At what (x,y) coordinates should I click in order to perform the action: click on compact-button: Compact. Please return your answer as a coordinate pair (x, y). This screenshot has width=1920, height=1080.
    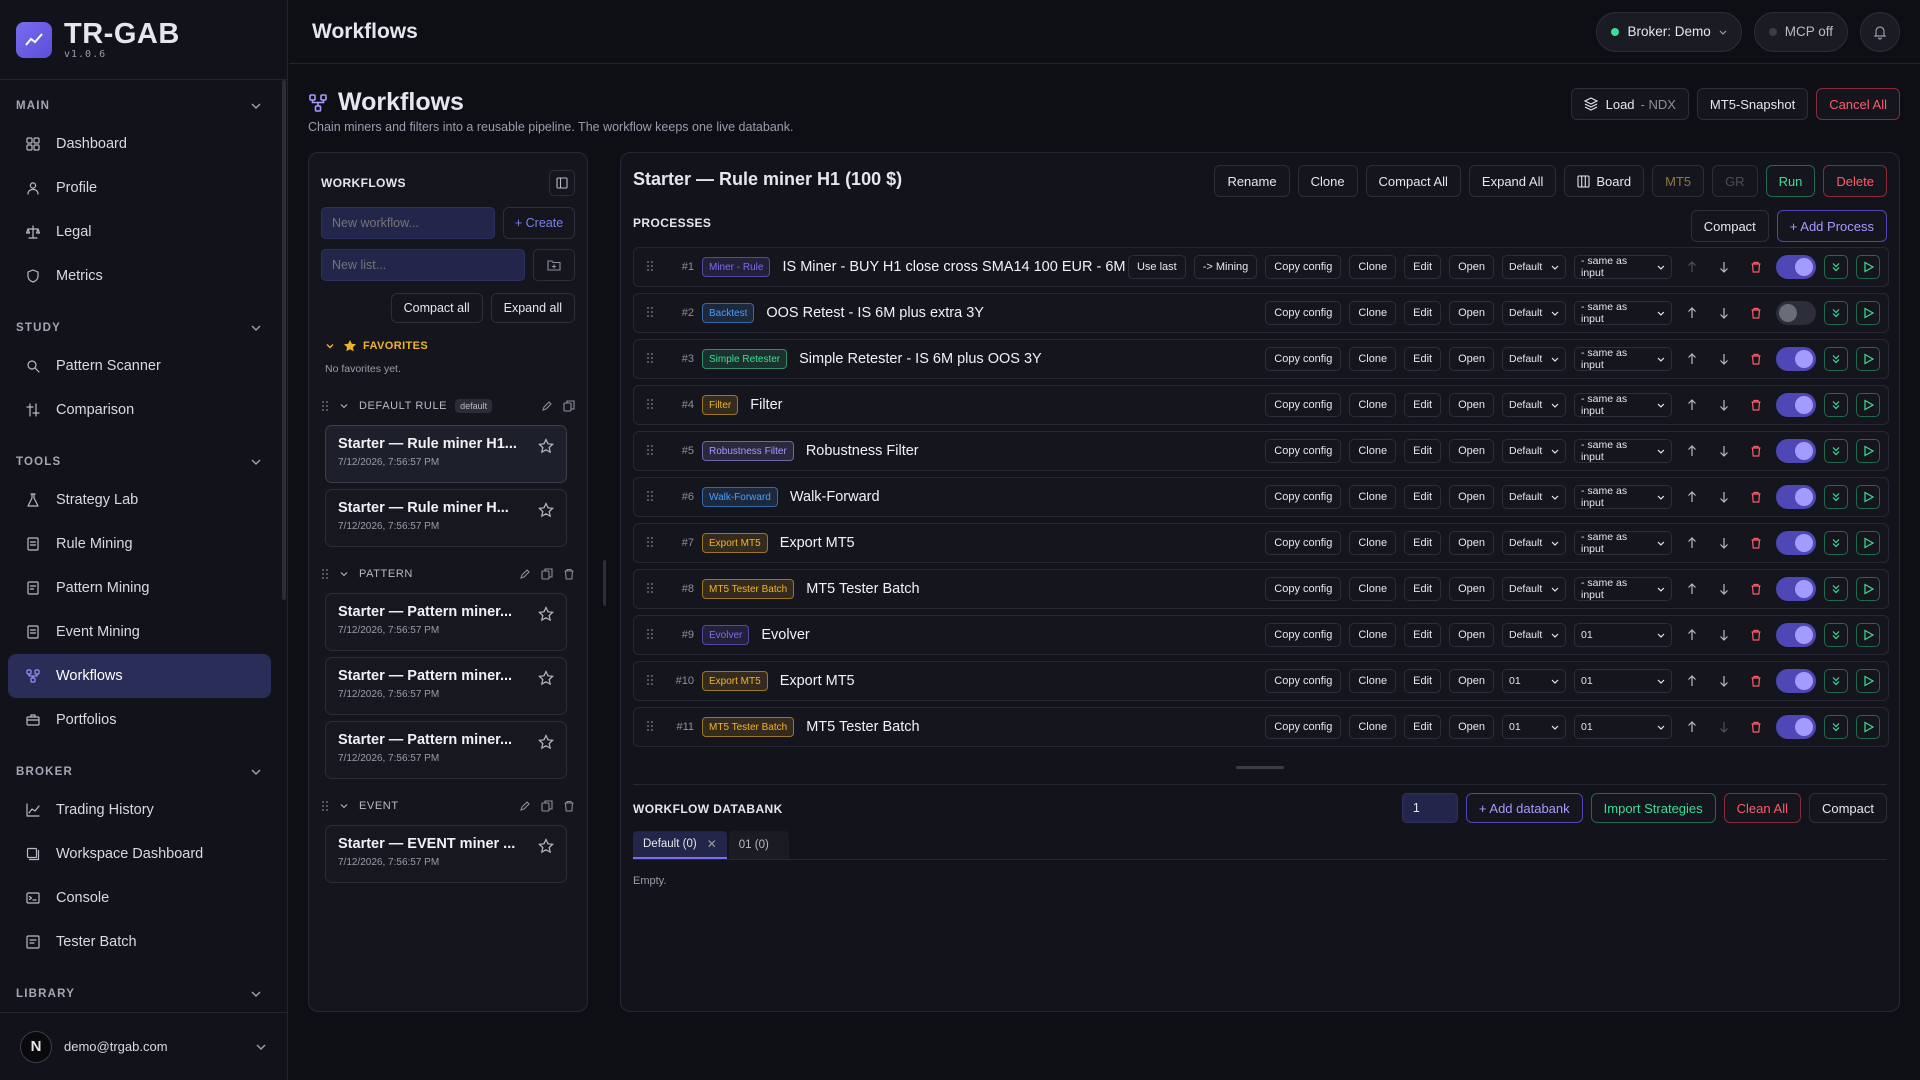
    Looking at the image, I should click on (1729, 226).